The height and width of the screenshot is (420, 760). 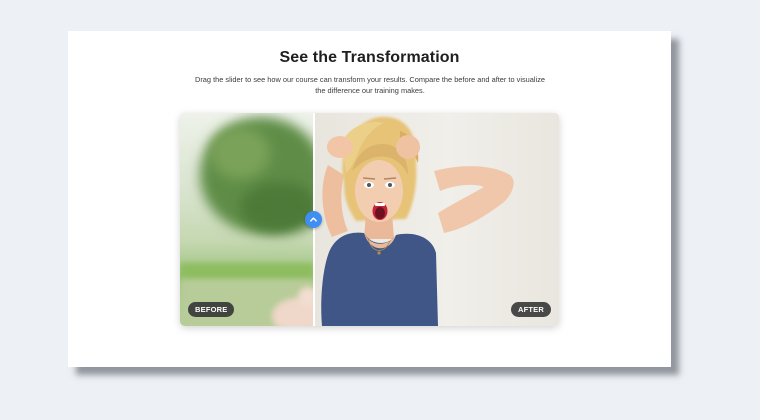 I want to click on section-title: See the Transformation, so click(x=369, y=57).